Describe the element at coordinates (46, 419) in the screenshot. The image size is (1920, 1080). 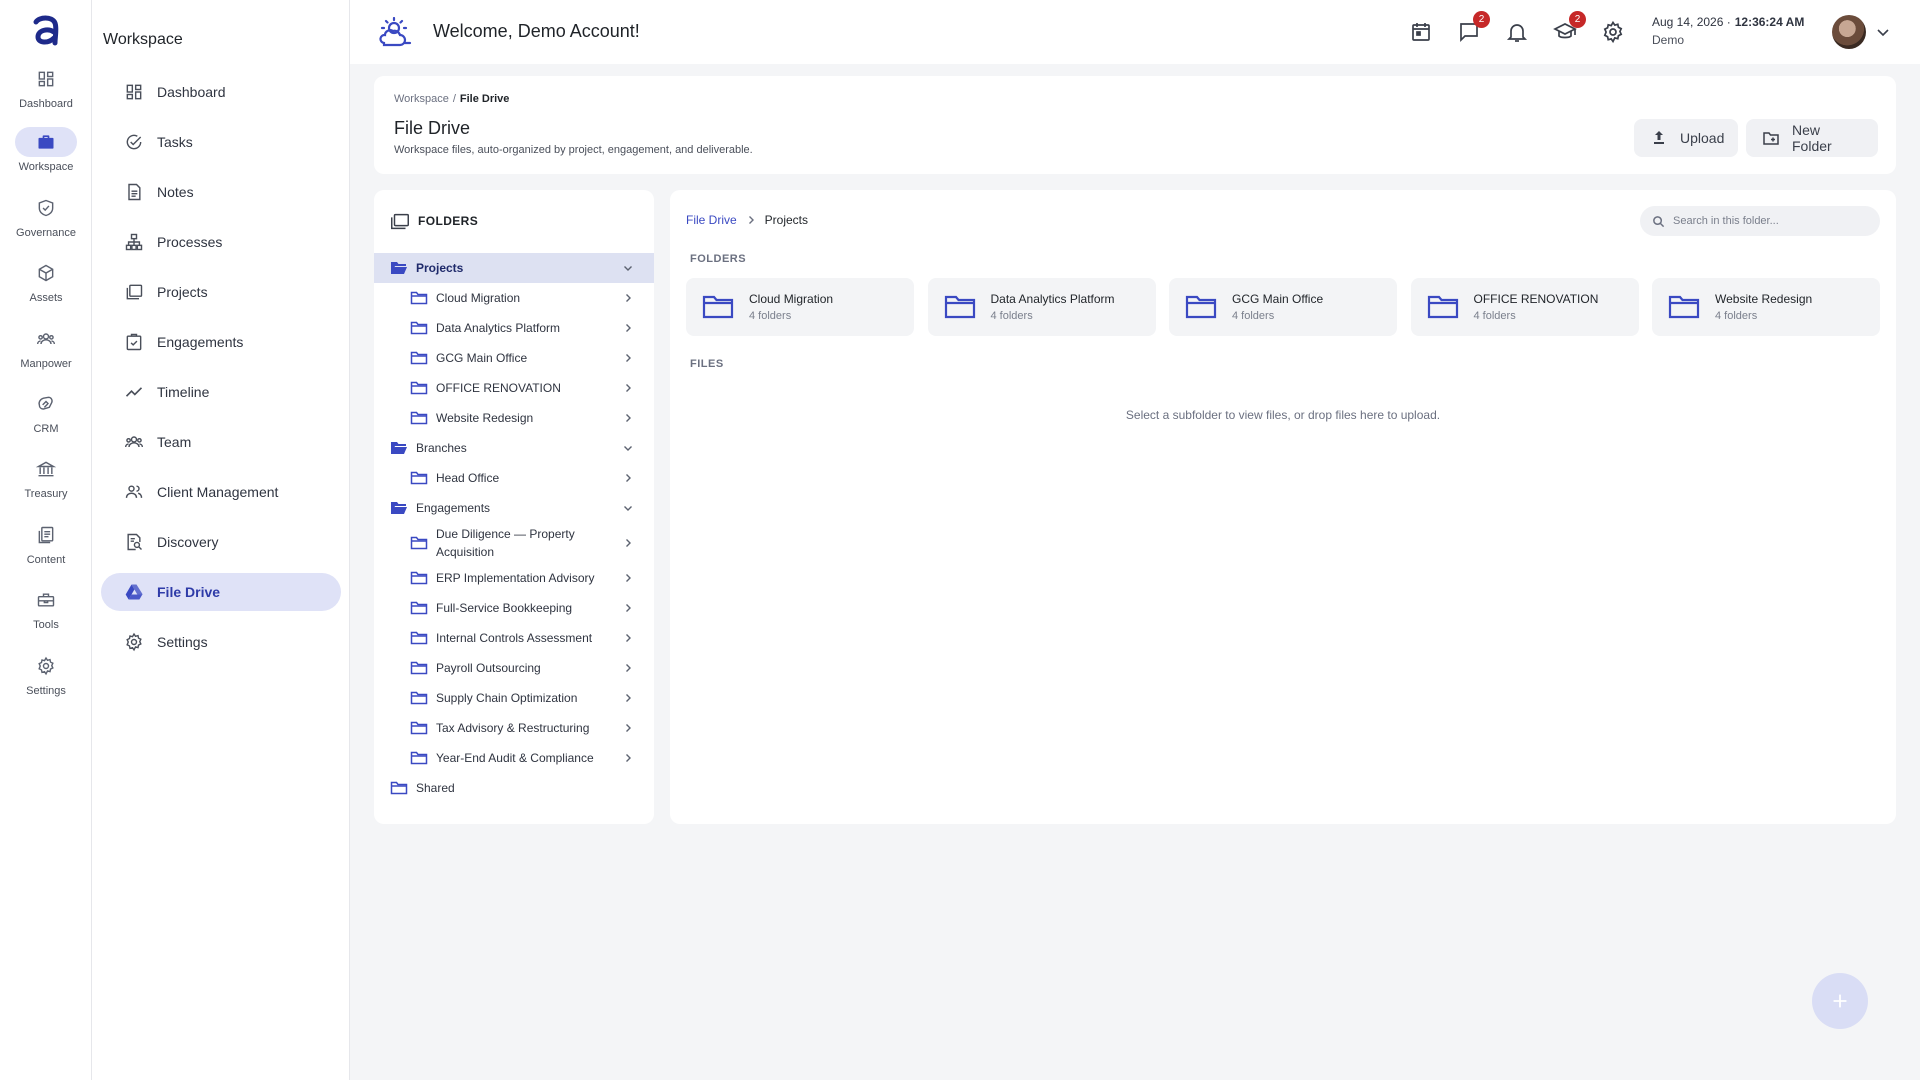
I see `rail-item-crm: CRM` at that location.